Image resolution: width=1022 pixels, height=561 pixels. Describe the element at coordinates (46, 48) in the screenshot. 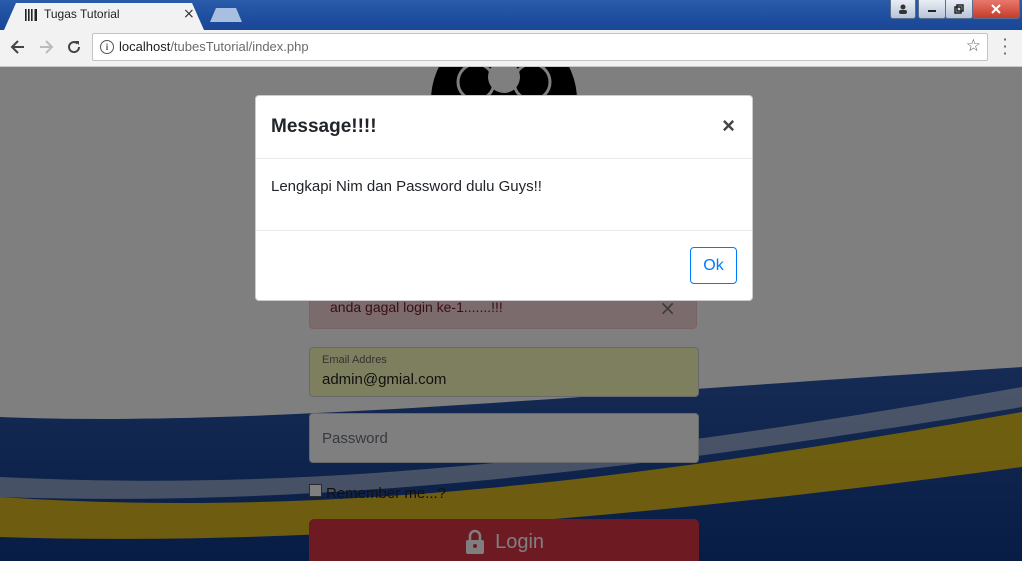

I see `forward-arrow-icon` at that location.